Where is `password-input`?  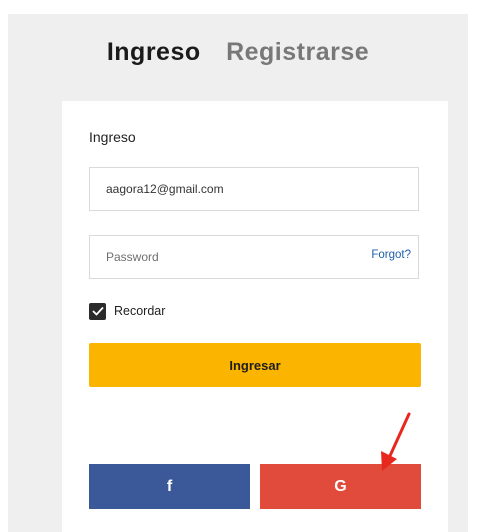
password-input is located at coordinates (226, 257).